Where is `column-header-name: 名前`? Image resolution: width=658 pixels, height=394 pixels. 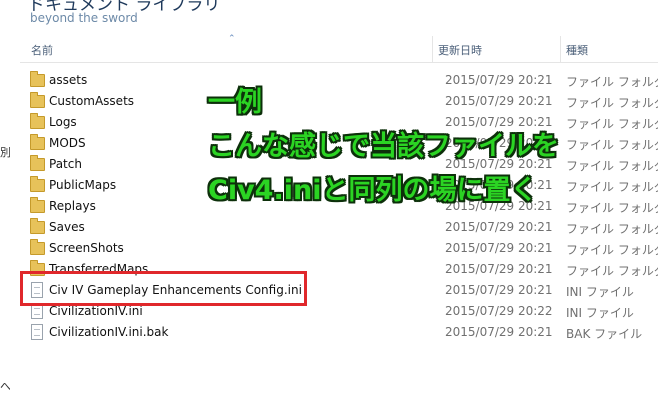 column-header-name: 名前 is located at coordinates (42, 50).